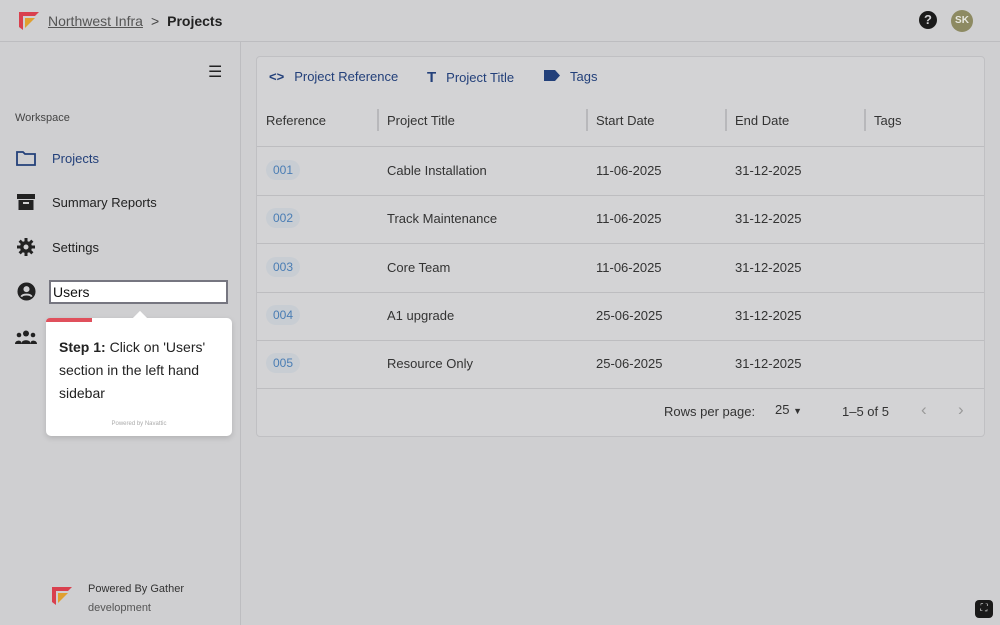  Describe the element at coordinates (924, 410) in the screenshot. I see `previous-page-icon: ‹` at that location.